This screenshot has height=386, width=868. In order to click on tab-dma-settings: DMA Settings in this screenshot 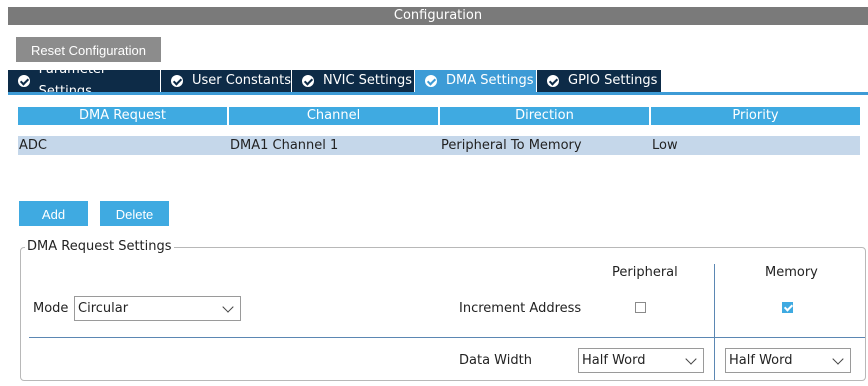, I will do `click(476, 81)`.